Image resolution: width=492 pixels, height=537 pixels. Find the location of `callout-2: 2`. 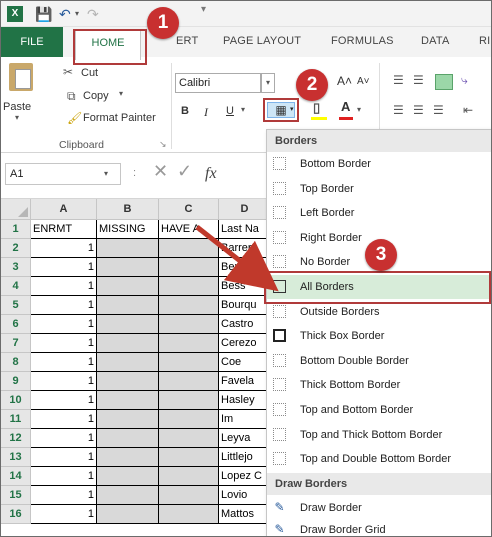

callout-2: 2 is located at coordinates (312, 85).